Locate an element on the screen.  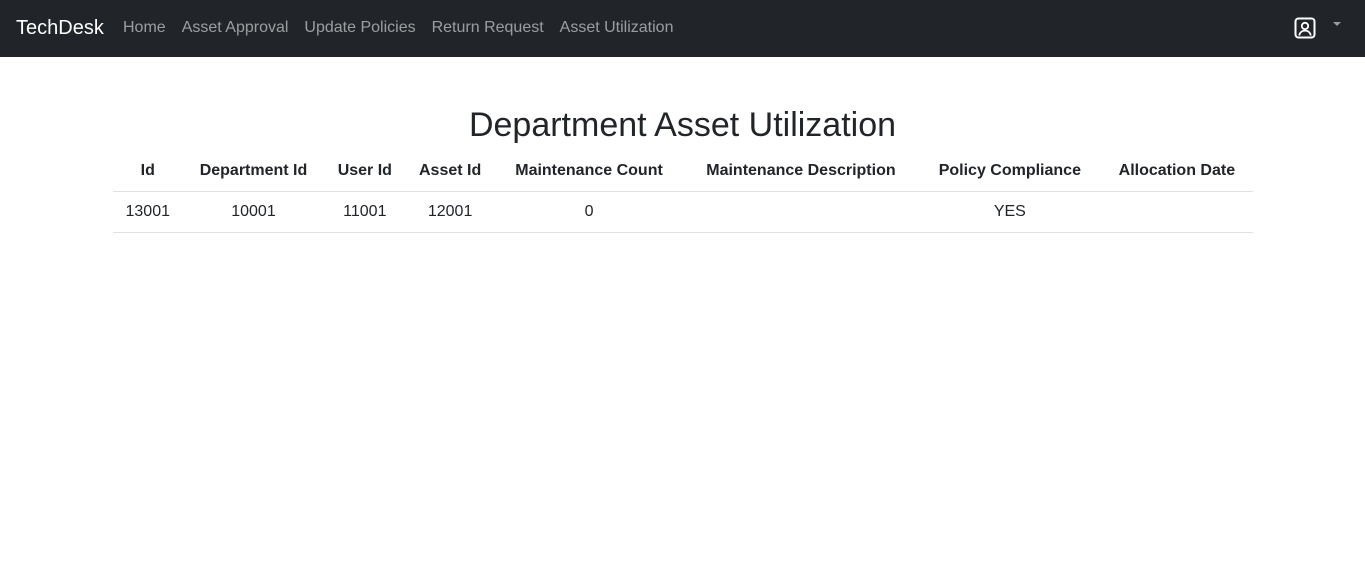
column-header-id: Id is located at coordinates (148, 171).